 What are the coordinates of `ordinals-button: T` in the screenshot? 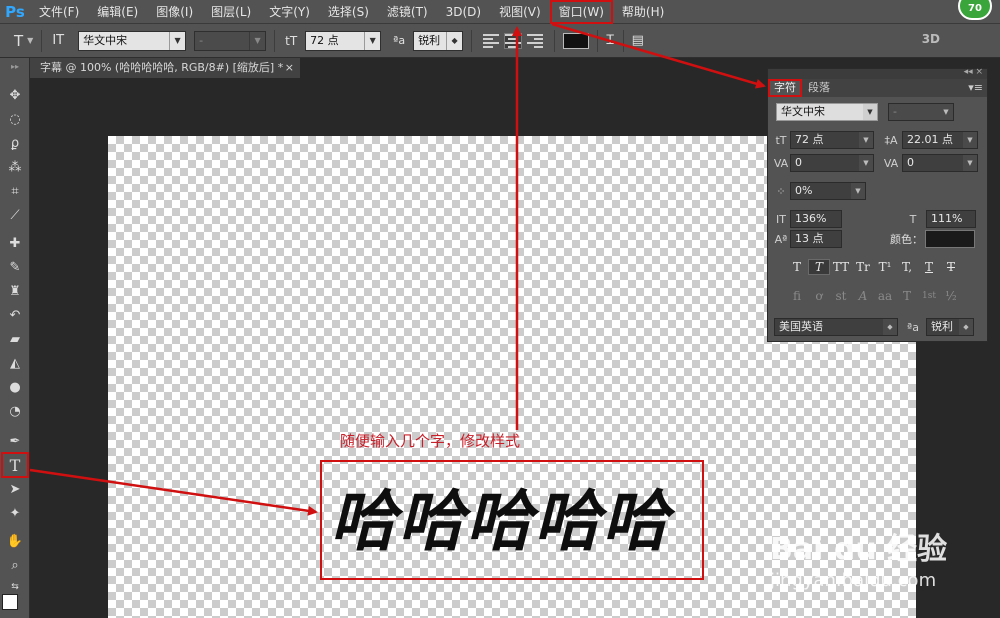 It's located at (907, 296).